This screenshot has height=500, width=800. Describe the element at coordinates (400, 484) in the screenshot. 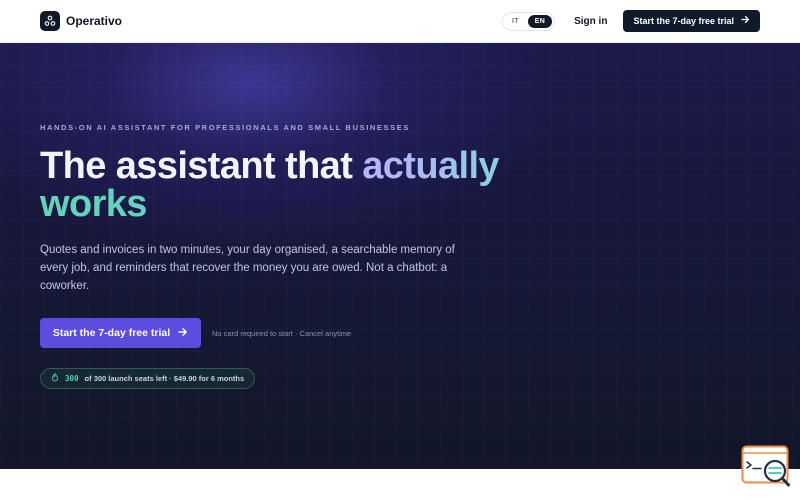

I see `page-below-fold` at that location.